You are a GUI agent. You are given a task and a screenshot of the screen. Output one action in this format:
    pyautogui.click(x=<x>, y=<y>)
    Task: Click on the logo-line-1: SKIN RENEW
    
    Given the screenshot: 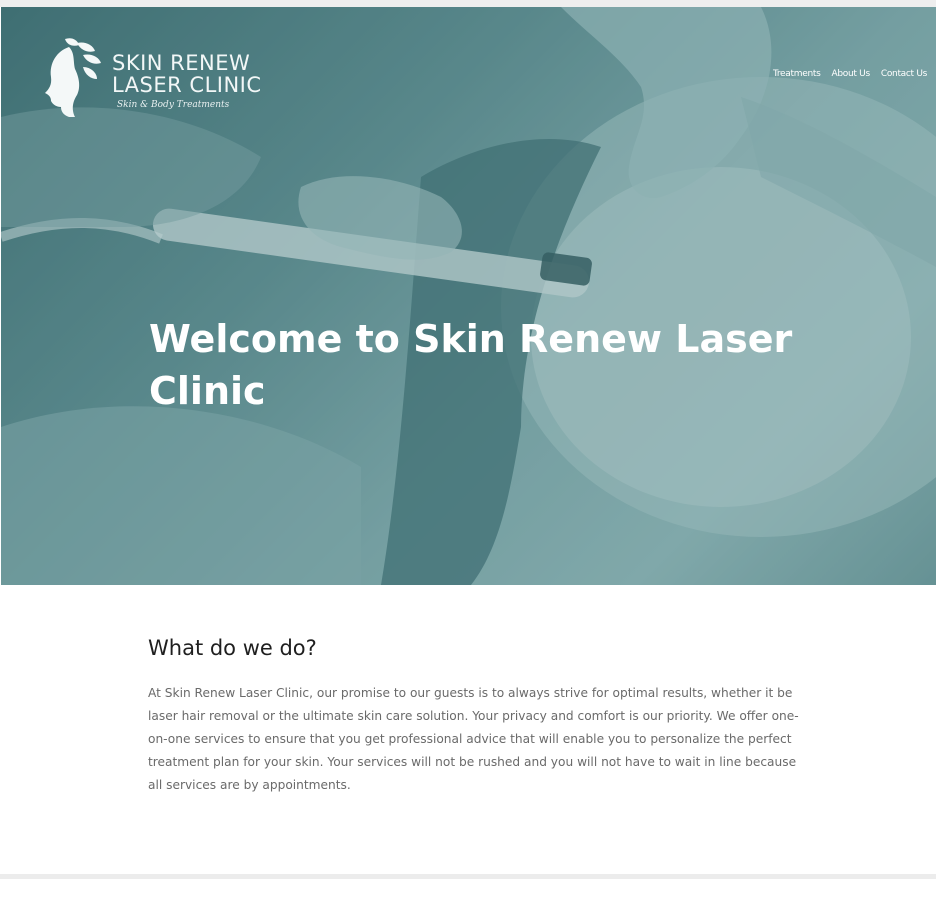 What is the action you would take?
    pyautogui.click(x=181, y=63)
    